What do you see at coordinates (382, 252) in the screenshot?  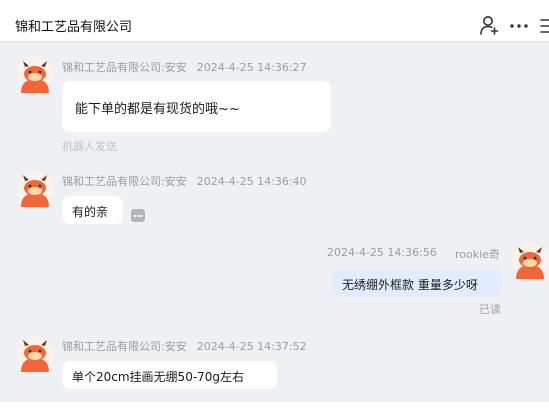 I see `message-time: 2024-4-25 14:36:56` at bounding box center [382, 252].